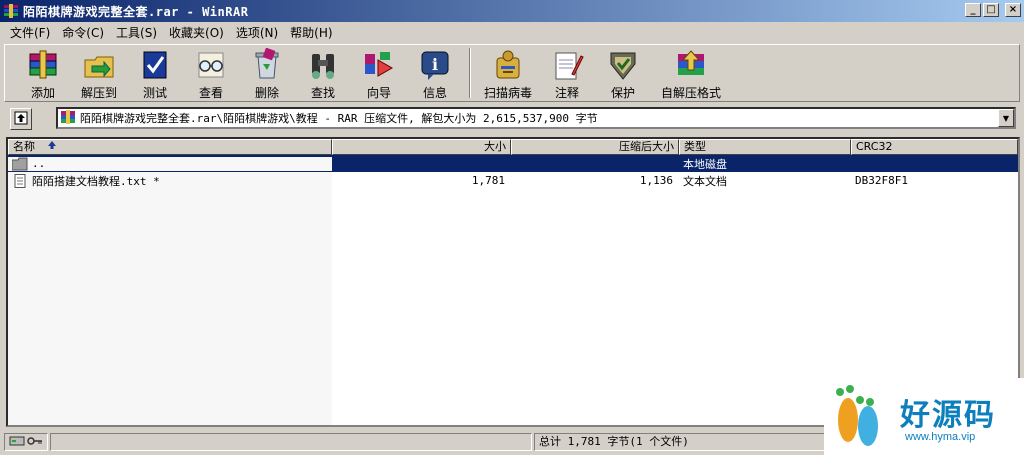  What do you see at coordinates (52, 147) in the screenshot?
I see `sort-ascending-icon` at bounding box center [52, 147].